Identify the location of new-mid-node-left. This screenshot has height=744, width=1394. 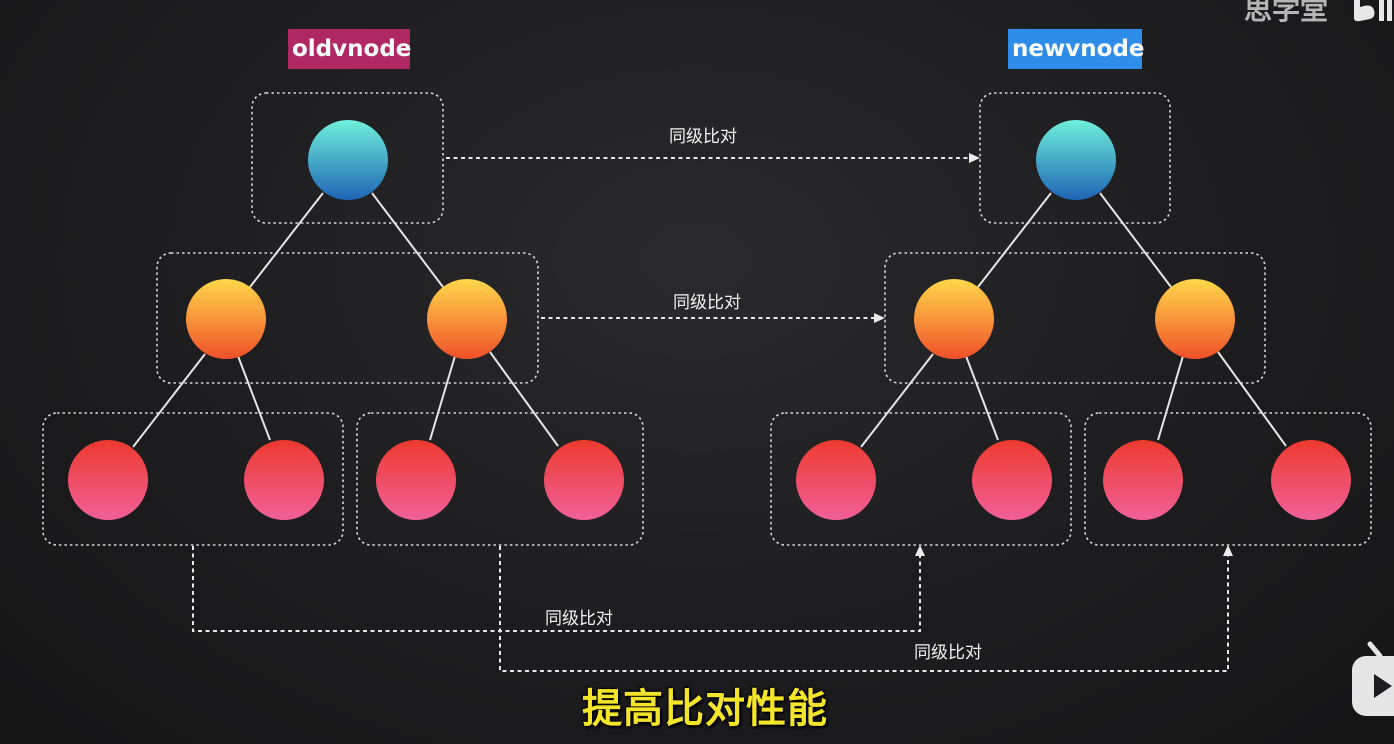
(954, 319).